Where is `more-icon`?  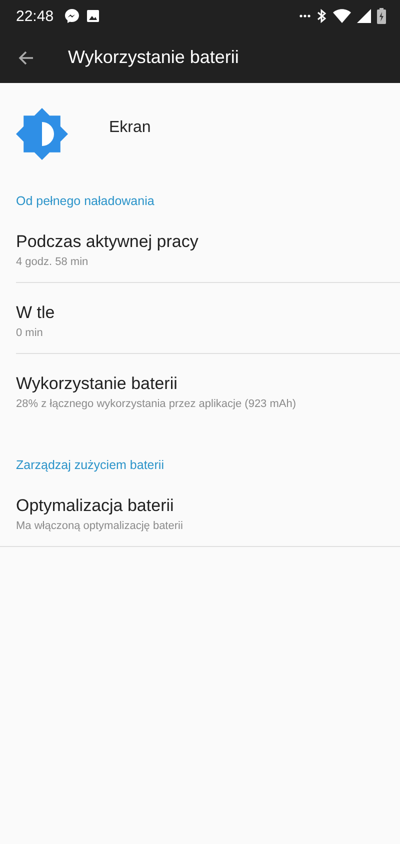
more-icon is located at coordinates (305, 16).